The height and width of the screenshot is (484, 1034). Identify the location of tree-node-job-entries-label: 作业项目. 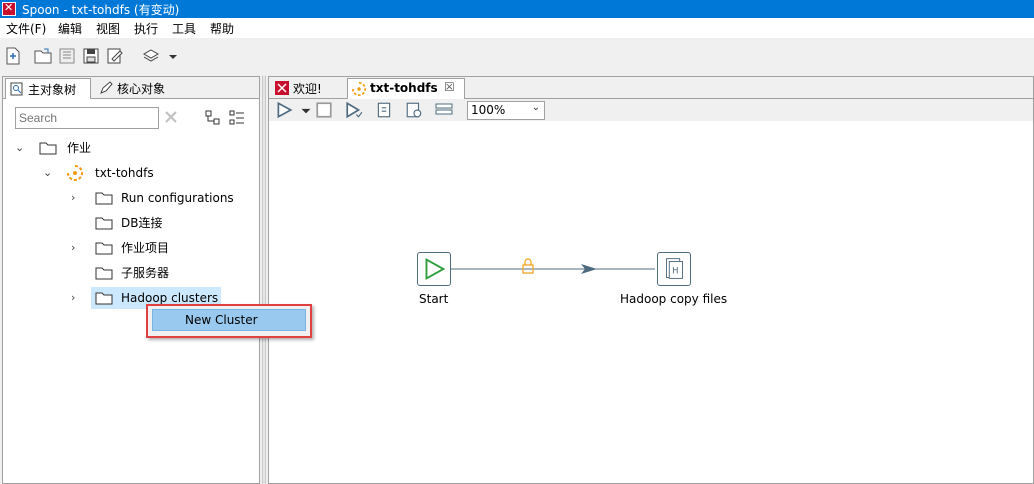
(145, 248).